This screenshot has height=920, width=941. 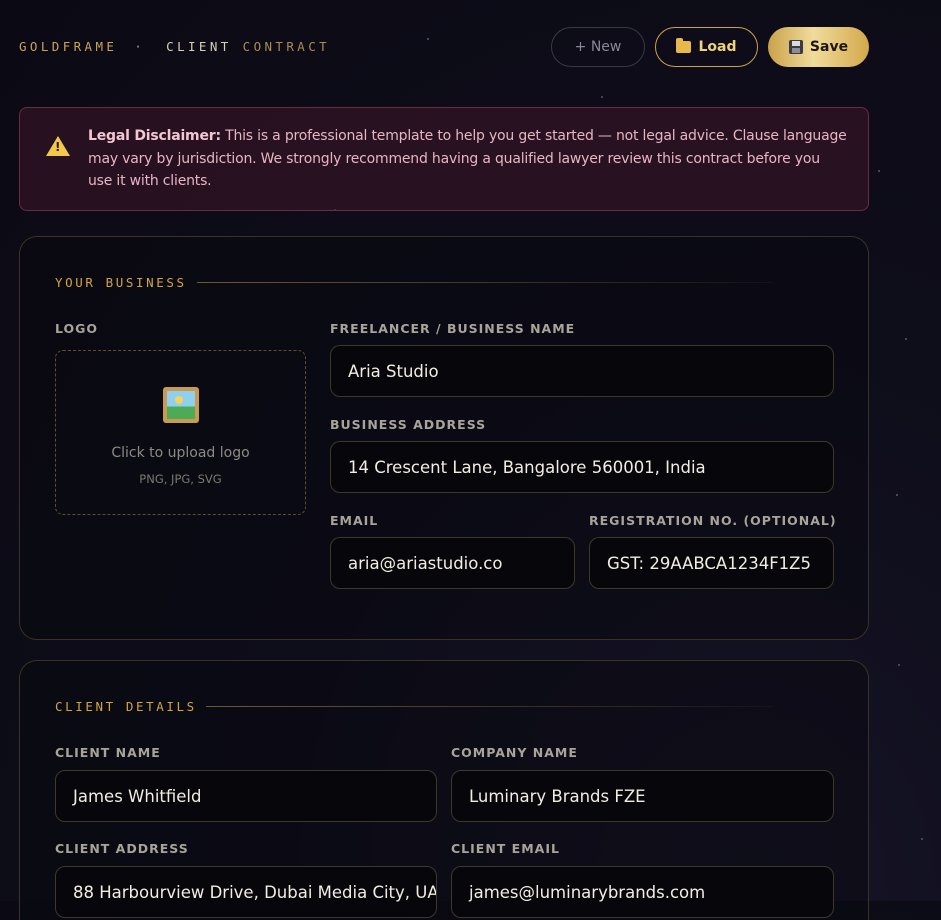 What do you see at coordinates (452, 563) in the screenshot?
I see `email-input: aria@ariastudio.co` at bounding box center [452, 563].